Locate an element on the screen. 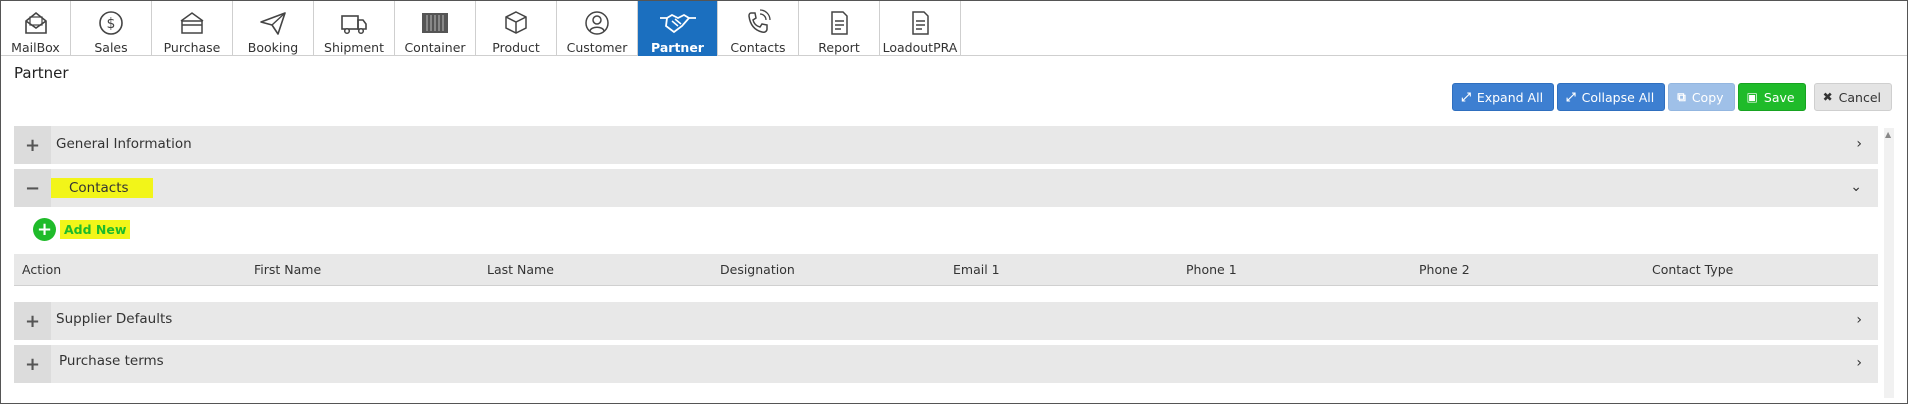 The width and height of the screenshot is (1908, 404). column-header: Phone 1 is located at coordinates (1211, 269).